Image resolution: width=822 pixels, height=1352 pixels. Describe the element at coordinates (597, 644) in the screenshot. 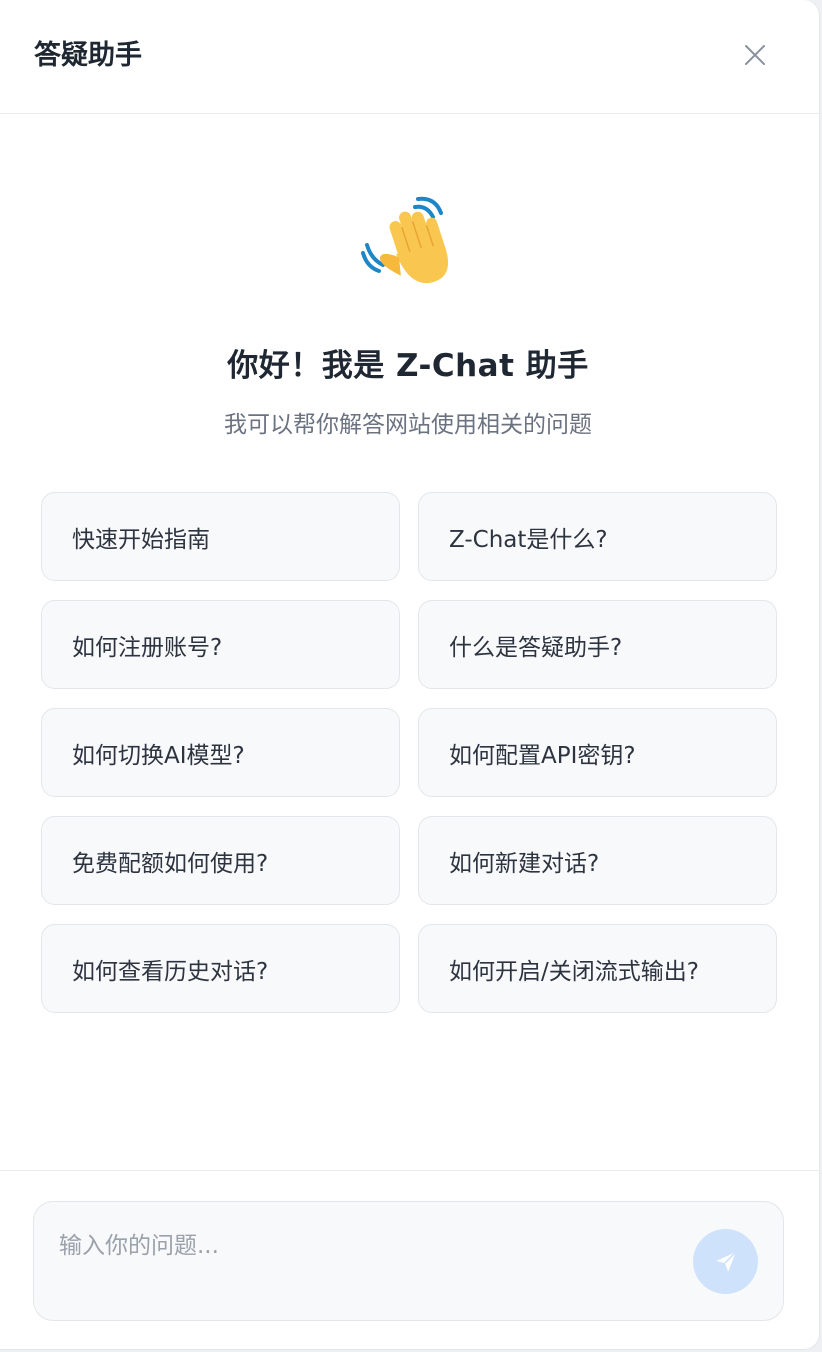

I see `question-what-is-assistant: 什么是答疑助手?` at that location.